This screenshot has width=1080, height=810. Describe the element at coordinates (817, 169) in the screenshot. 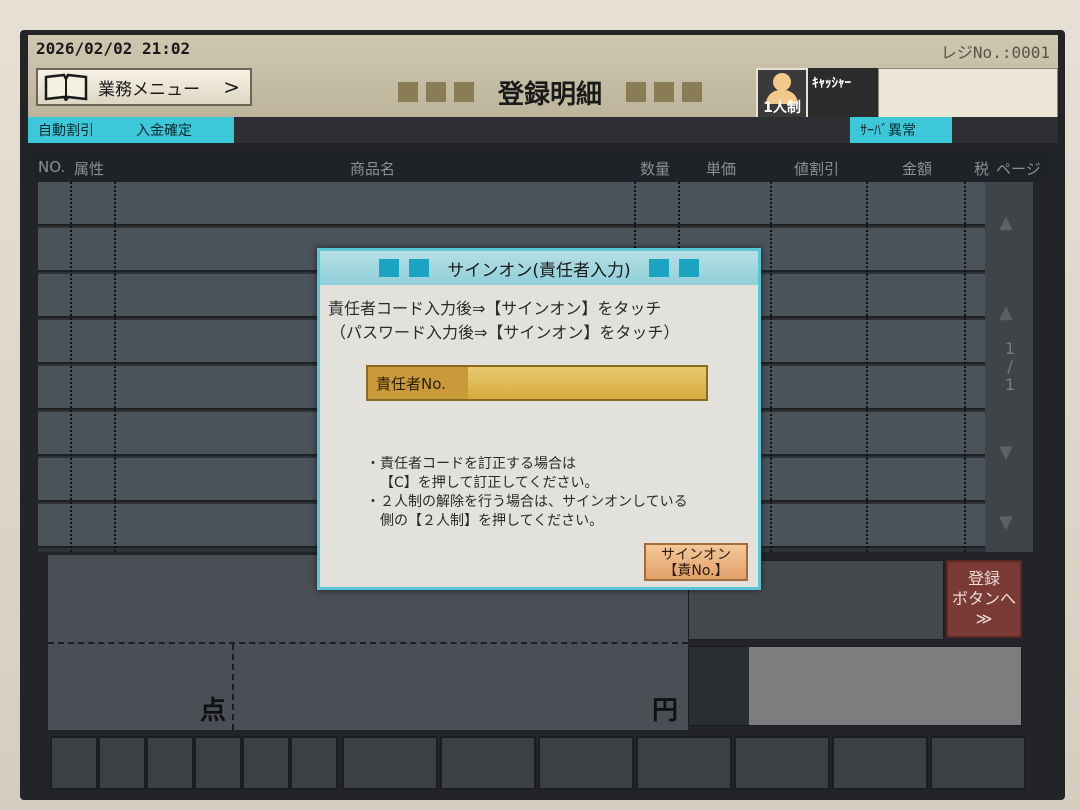

I see `col-discount: 値割引` at that location.